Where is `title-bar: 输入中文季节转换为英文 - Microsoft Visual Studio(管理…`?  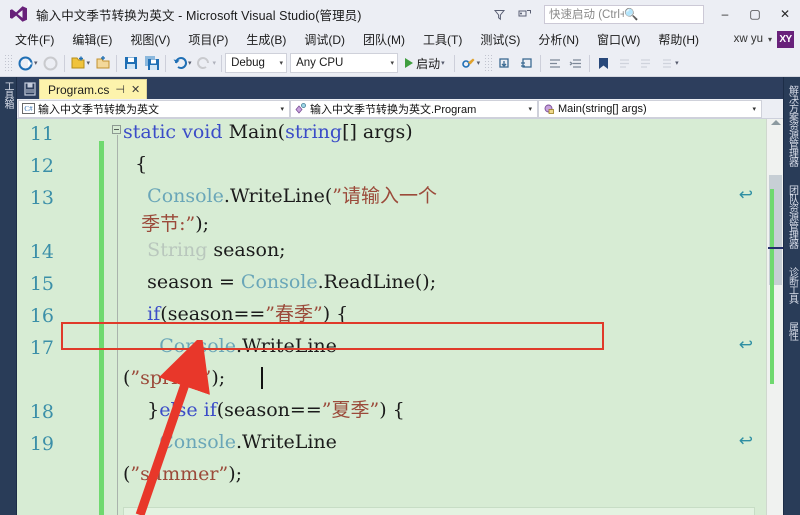 title-bar: 输入中文季节转换为英文 - Microsoft Visual Studio(管理… is located at coordinates (400, 14).